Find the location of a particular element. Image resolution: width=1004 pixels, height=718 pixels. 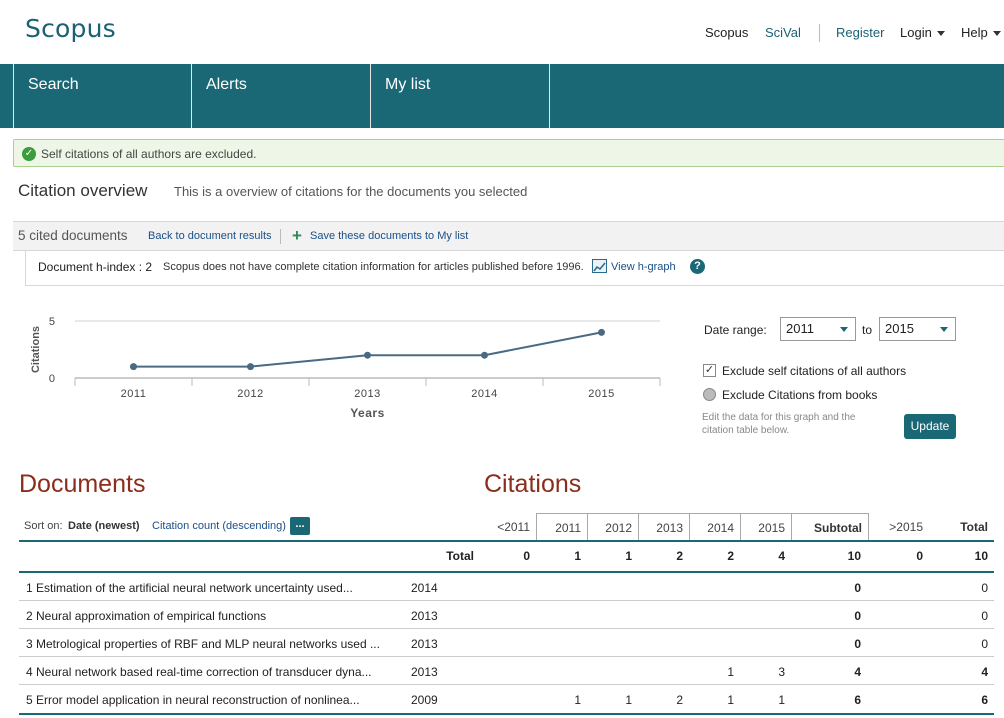

chart-y-tick-label: 0 is located at coordinates (52, 379).